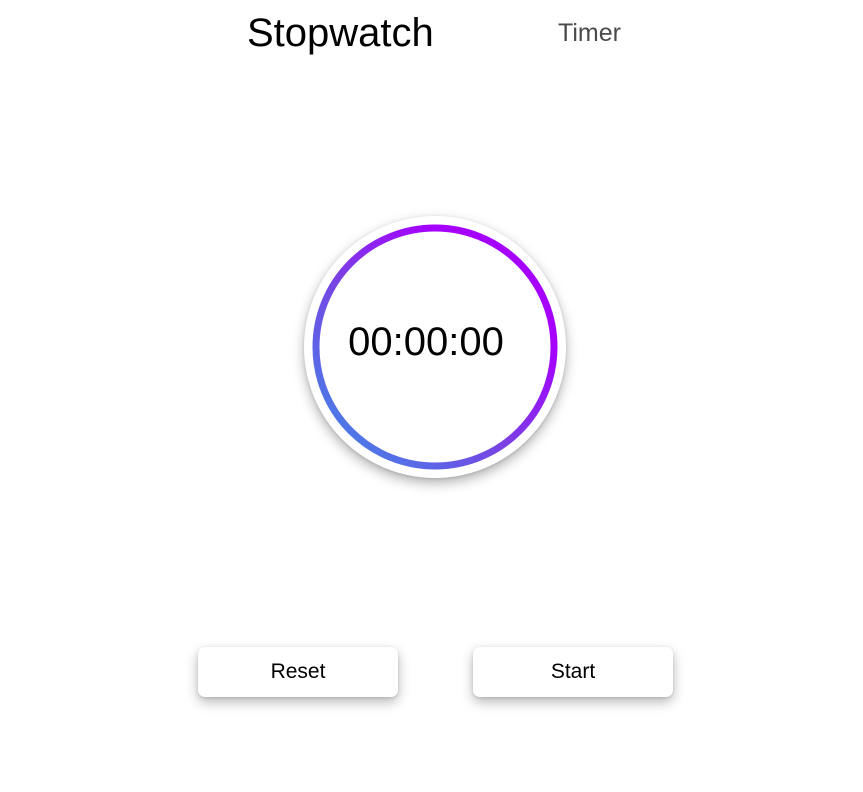  Describe the element at coordinates (573, 672) in the screenshot. I see `start-button: Start` at that location.